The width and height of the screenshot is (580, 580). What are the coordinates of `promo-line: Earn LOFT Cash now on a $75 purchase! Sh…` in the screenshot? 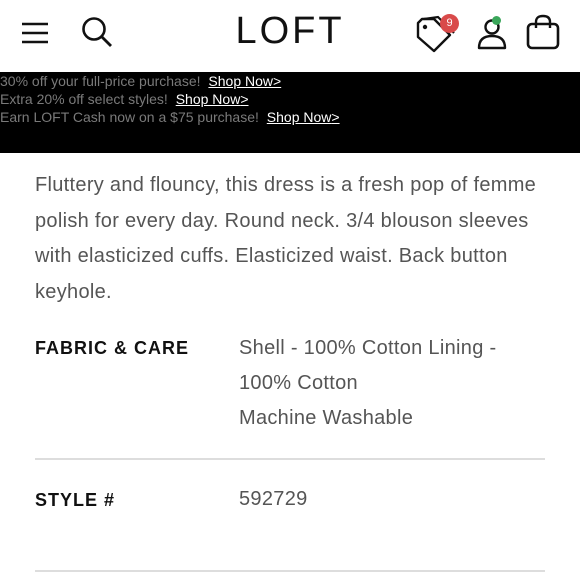 It's located at (290, 117).